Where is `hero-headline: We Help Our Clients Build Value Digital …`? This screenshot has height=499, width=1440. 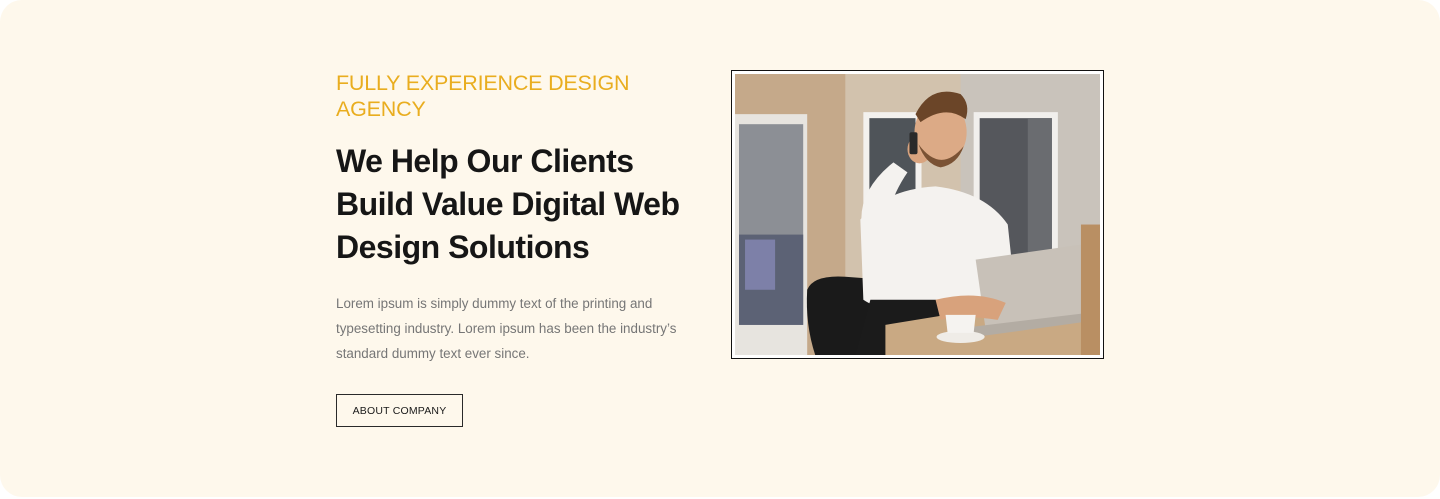 hero-headline: We Help Our Clients Build Value Digital … is located at coordinates (508, 204).